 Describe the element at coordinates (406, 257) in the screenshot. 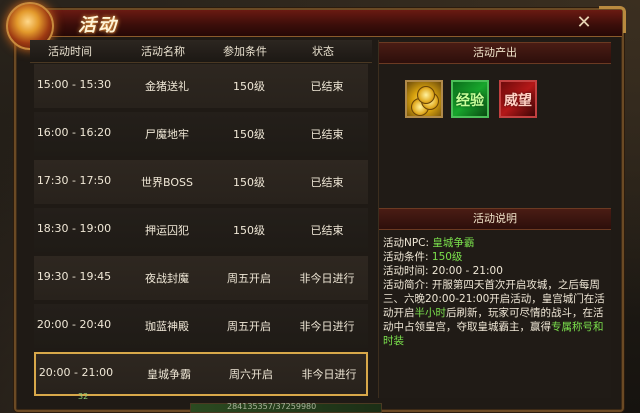

I see `condition-label: 活动条件:` at that location.